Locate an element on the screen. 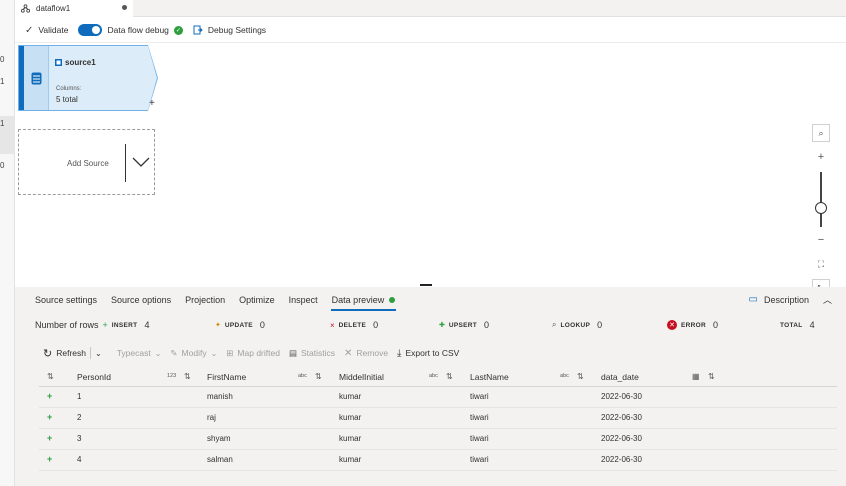 The width and height of the screenshot is (846, 486). debug-label: Data flow debug is located at coordinates (138, 30).